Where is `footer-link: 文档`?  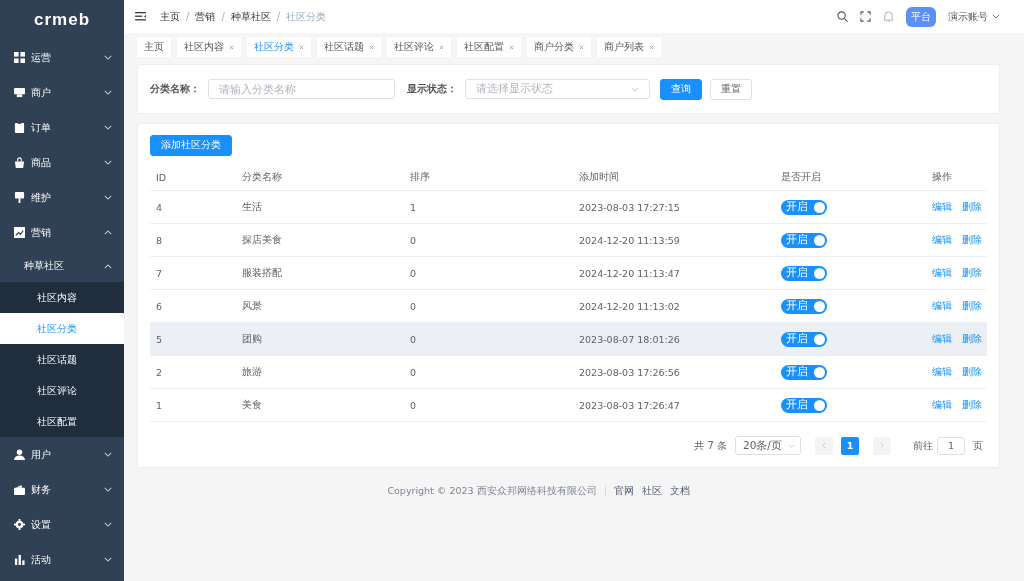
footer-link: 文档 is located at coordinates (679, 491).